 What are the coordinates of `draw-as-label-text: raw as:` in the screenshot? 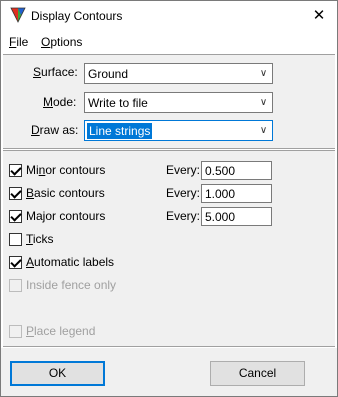 It's located at (59, 130).